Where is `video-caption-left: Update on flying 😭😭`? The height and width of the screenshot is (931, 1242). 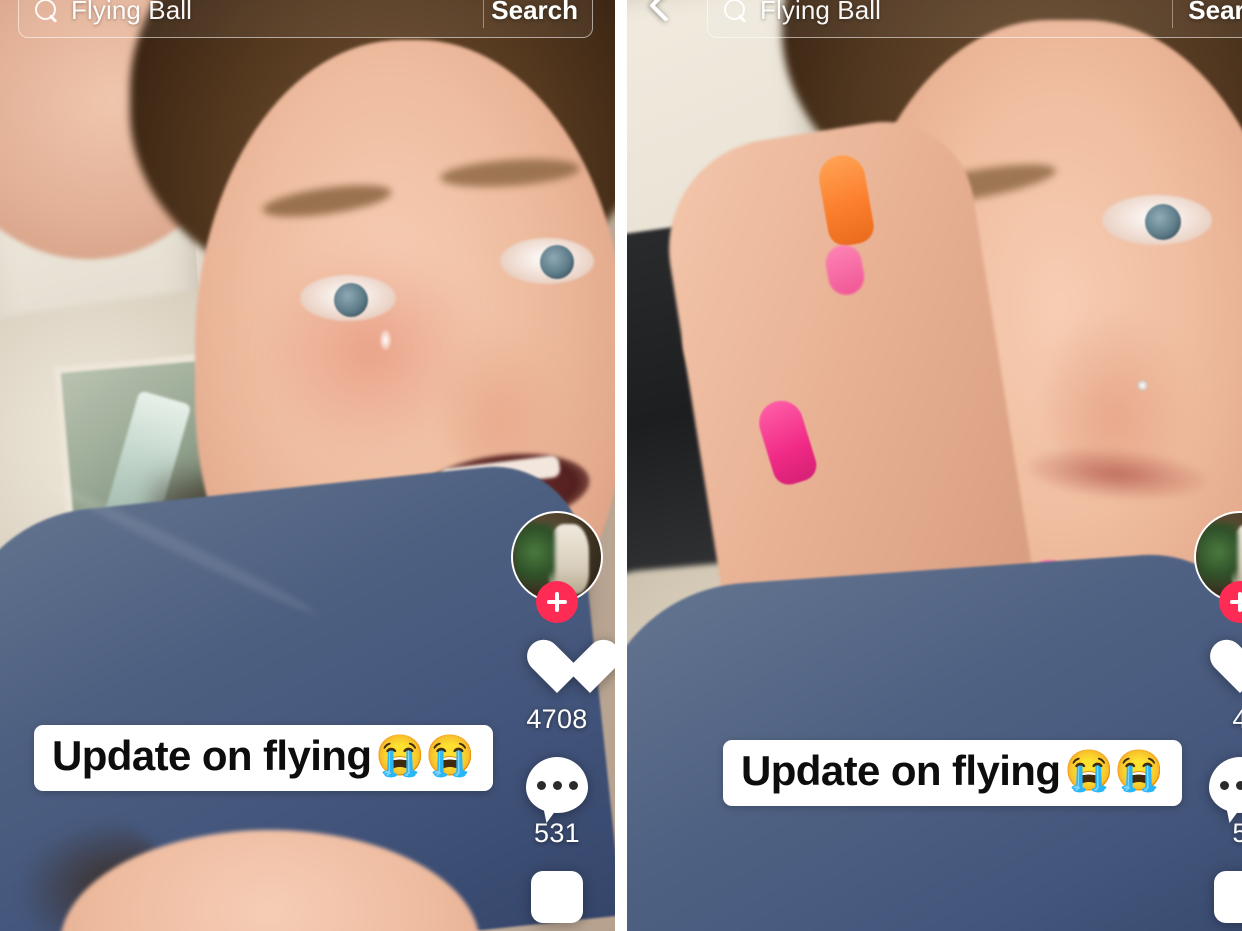 video-caption-left: Update on flying 😭😭 is located at coordinates (263, 757).